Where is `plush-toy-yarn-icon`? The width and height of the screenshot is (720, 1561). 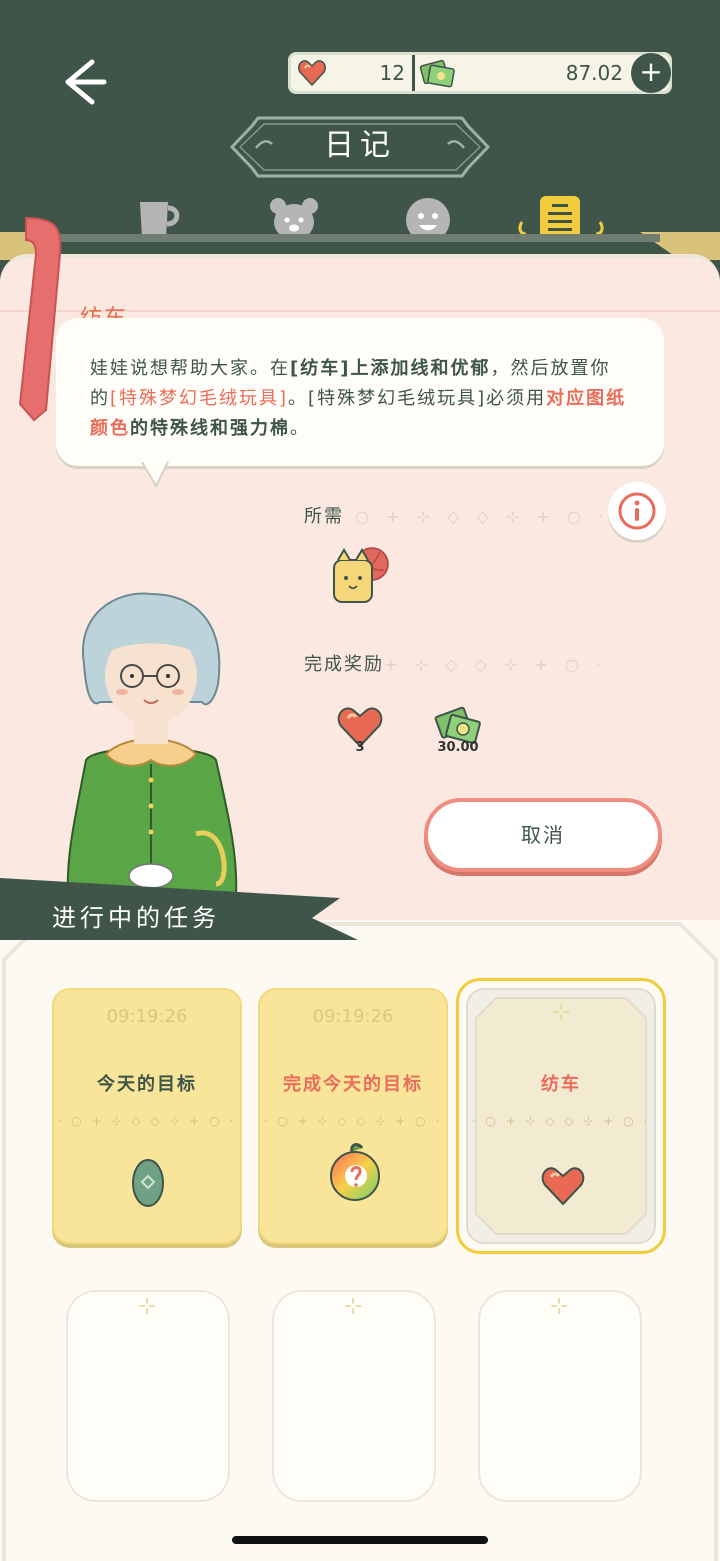 plush-toy-yarn-icon is located at coordinates (361, 575).